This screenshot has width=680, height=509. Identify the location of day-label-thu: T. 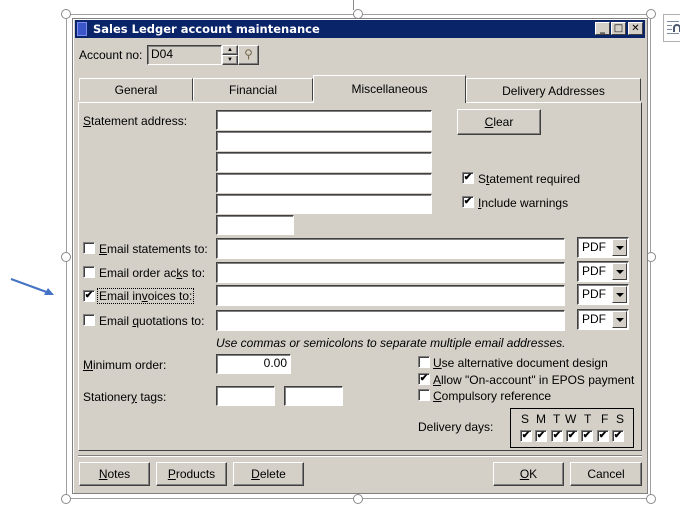
(588, 419).